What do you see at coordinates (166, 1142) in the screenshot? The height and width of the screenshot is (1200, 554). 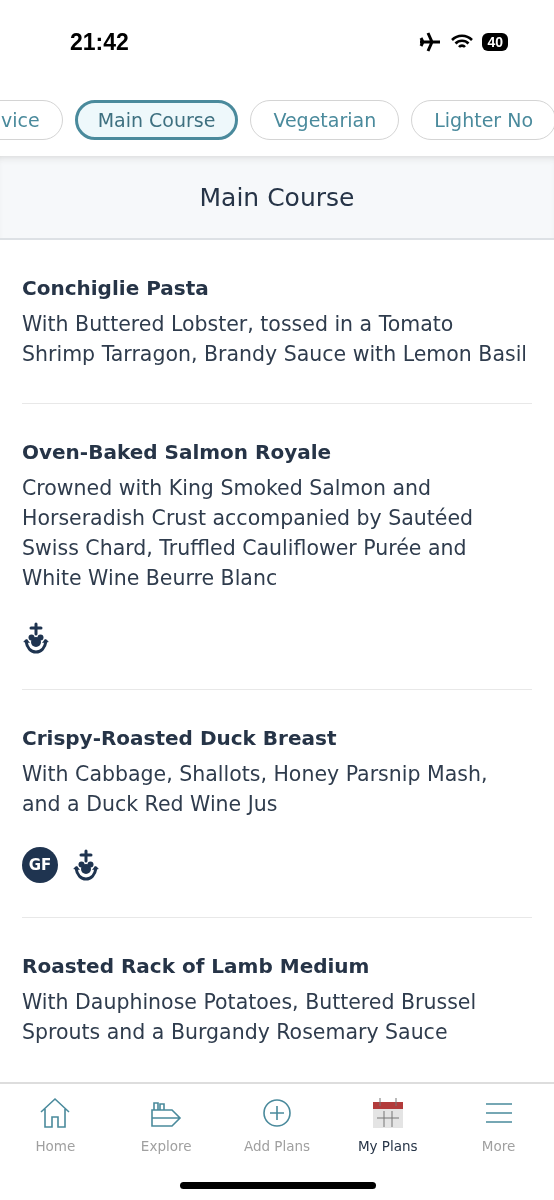 I see `tab-bar-item: Explore` at bounding box center [166, 1142].